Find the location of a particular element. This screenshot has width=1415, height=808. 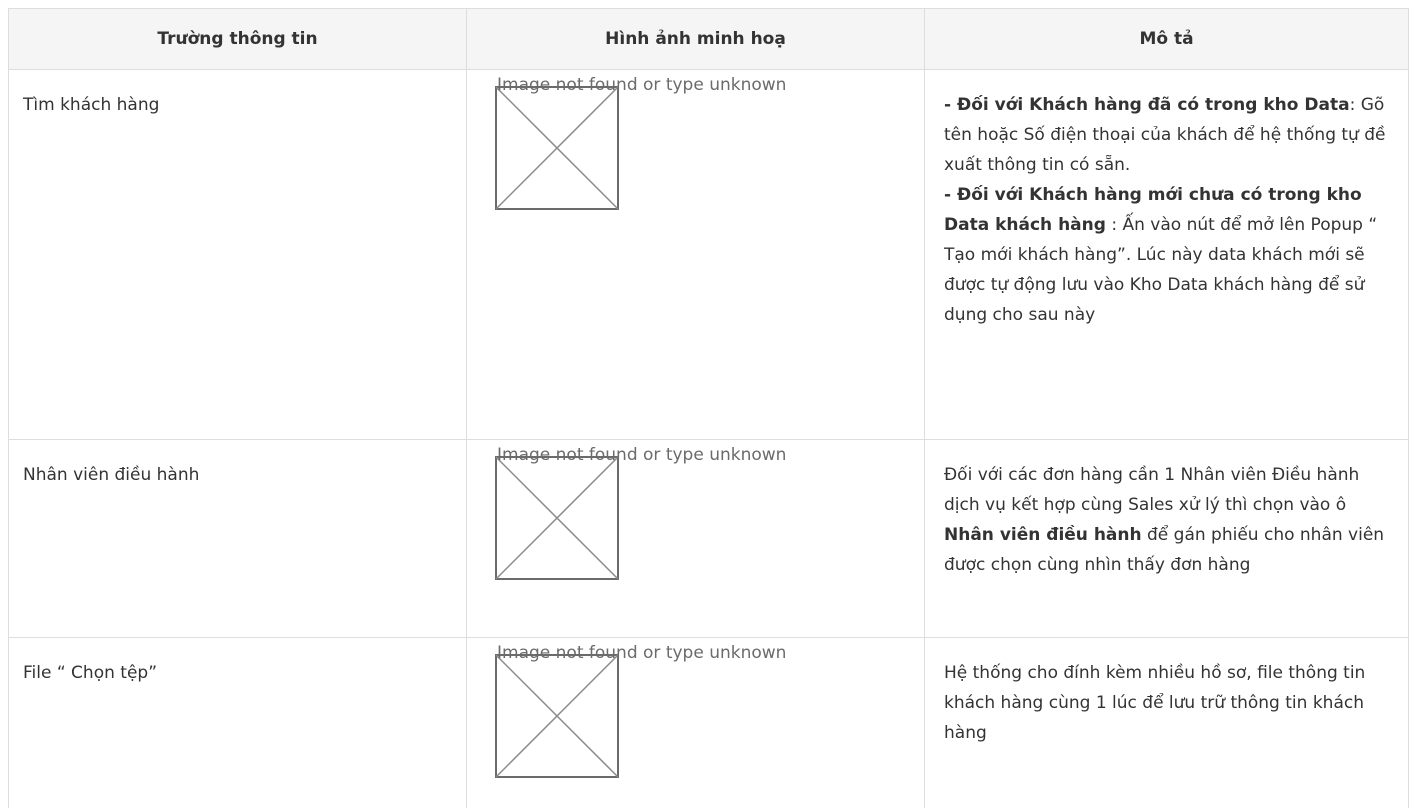

table-header-row: Trường thông tin Hình ảnh minh hoạ Mô tả is located at coordinates (709, 39).